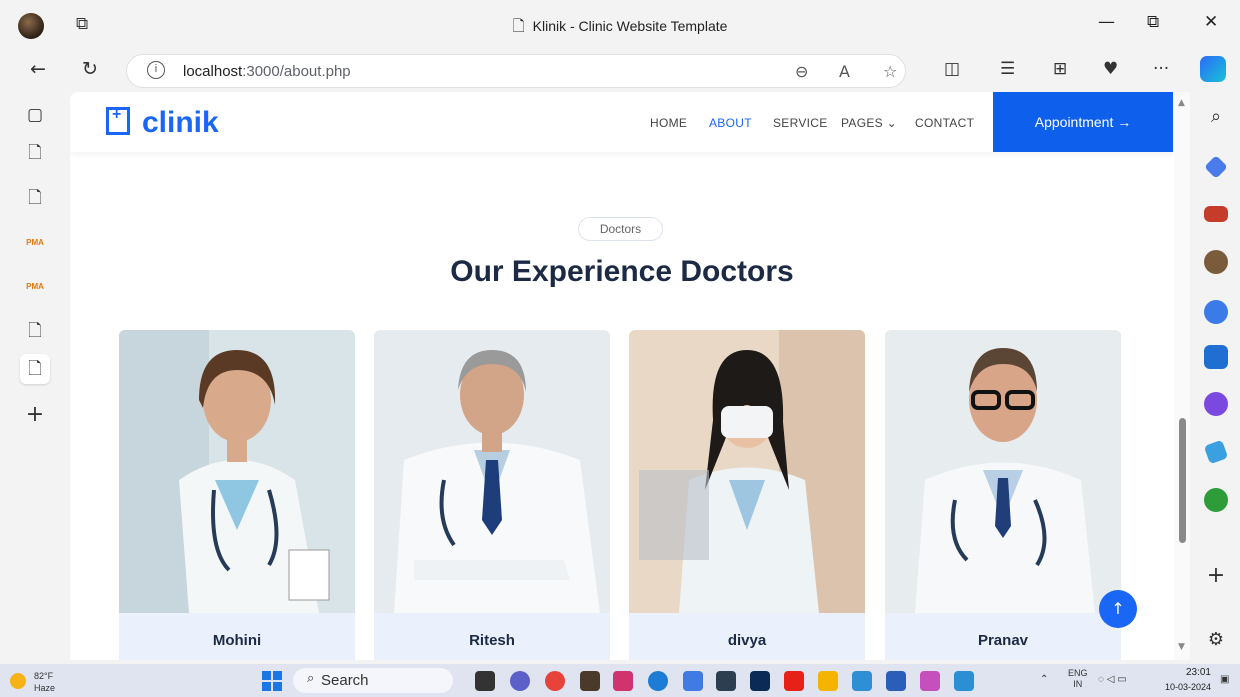 This screenshot has width=1240, height=697. I want to click on edge-icon, so click(658, 681).